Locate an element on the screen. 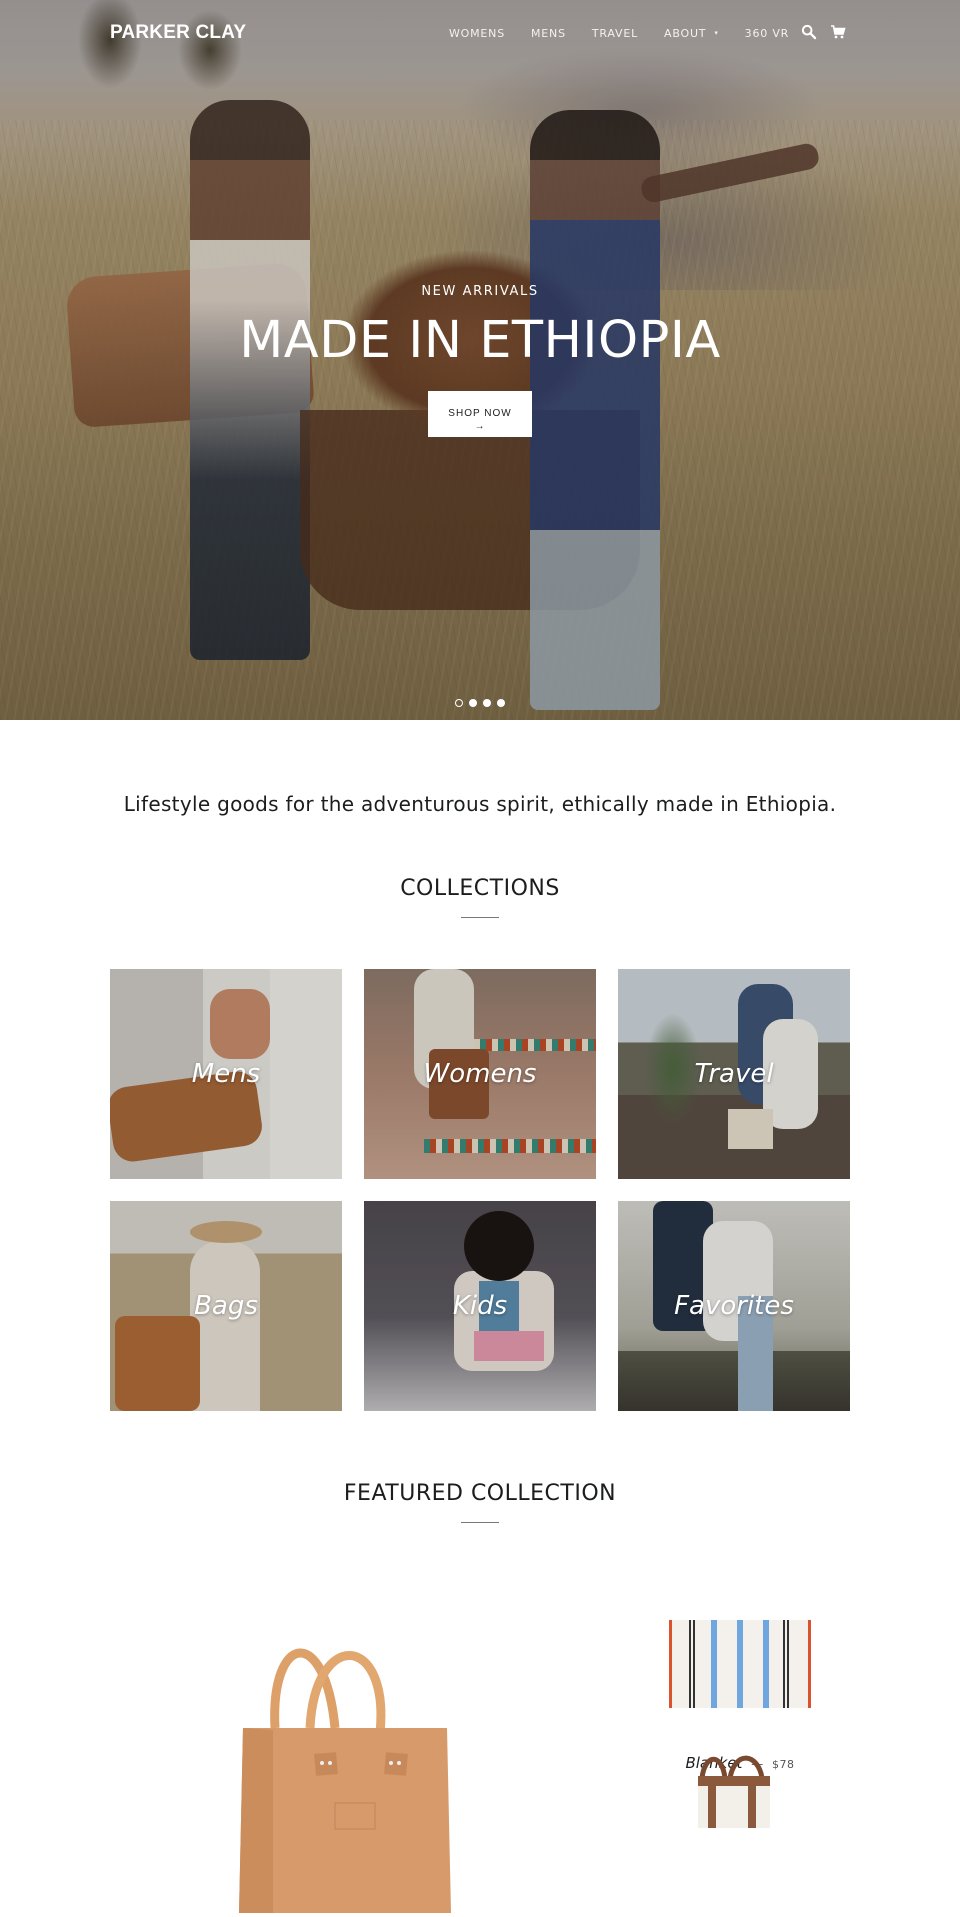 This screenshot has width=960, height=1917. blanket-image is located at coordinates (740, 1664).